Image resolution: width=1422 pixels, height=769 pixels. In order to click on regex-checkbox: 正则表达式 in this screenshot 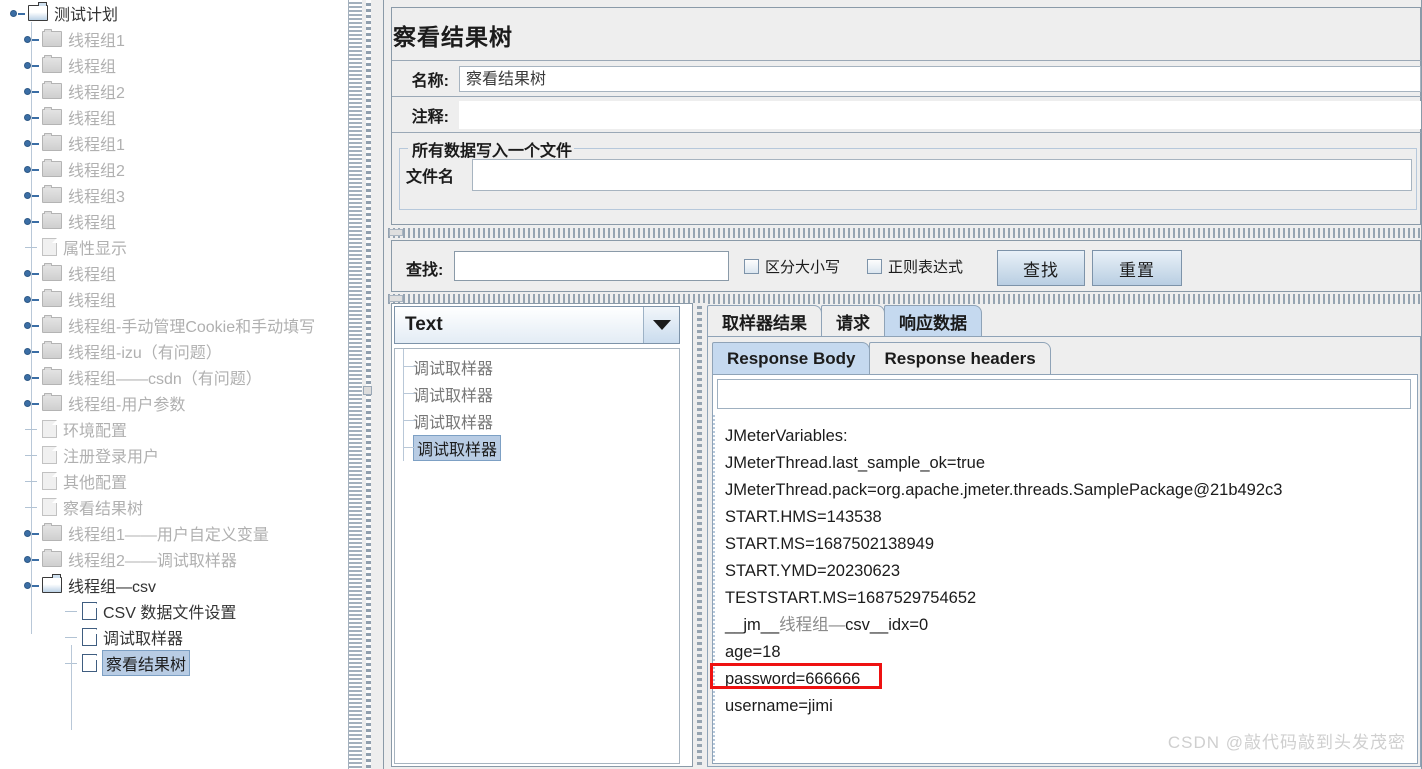, I will do `click(915, 266)`.